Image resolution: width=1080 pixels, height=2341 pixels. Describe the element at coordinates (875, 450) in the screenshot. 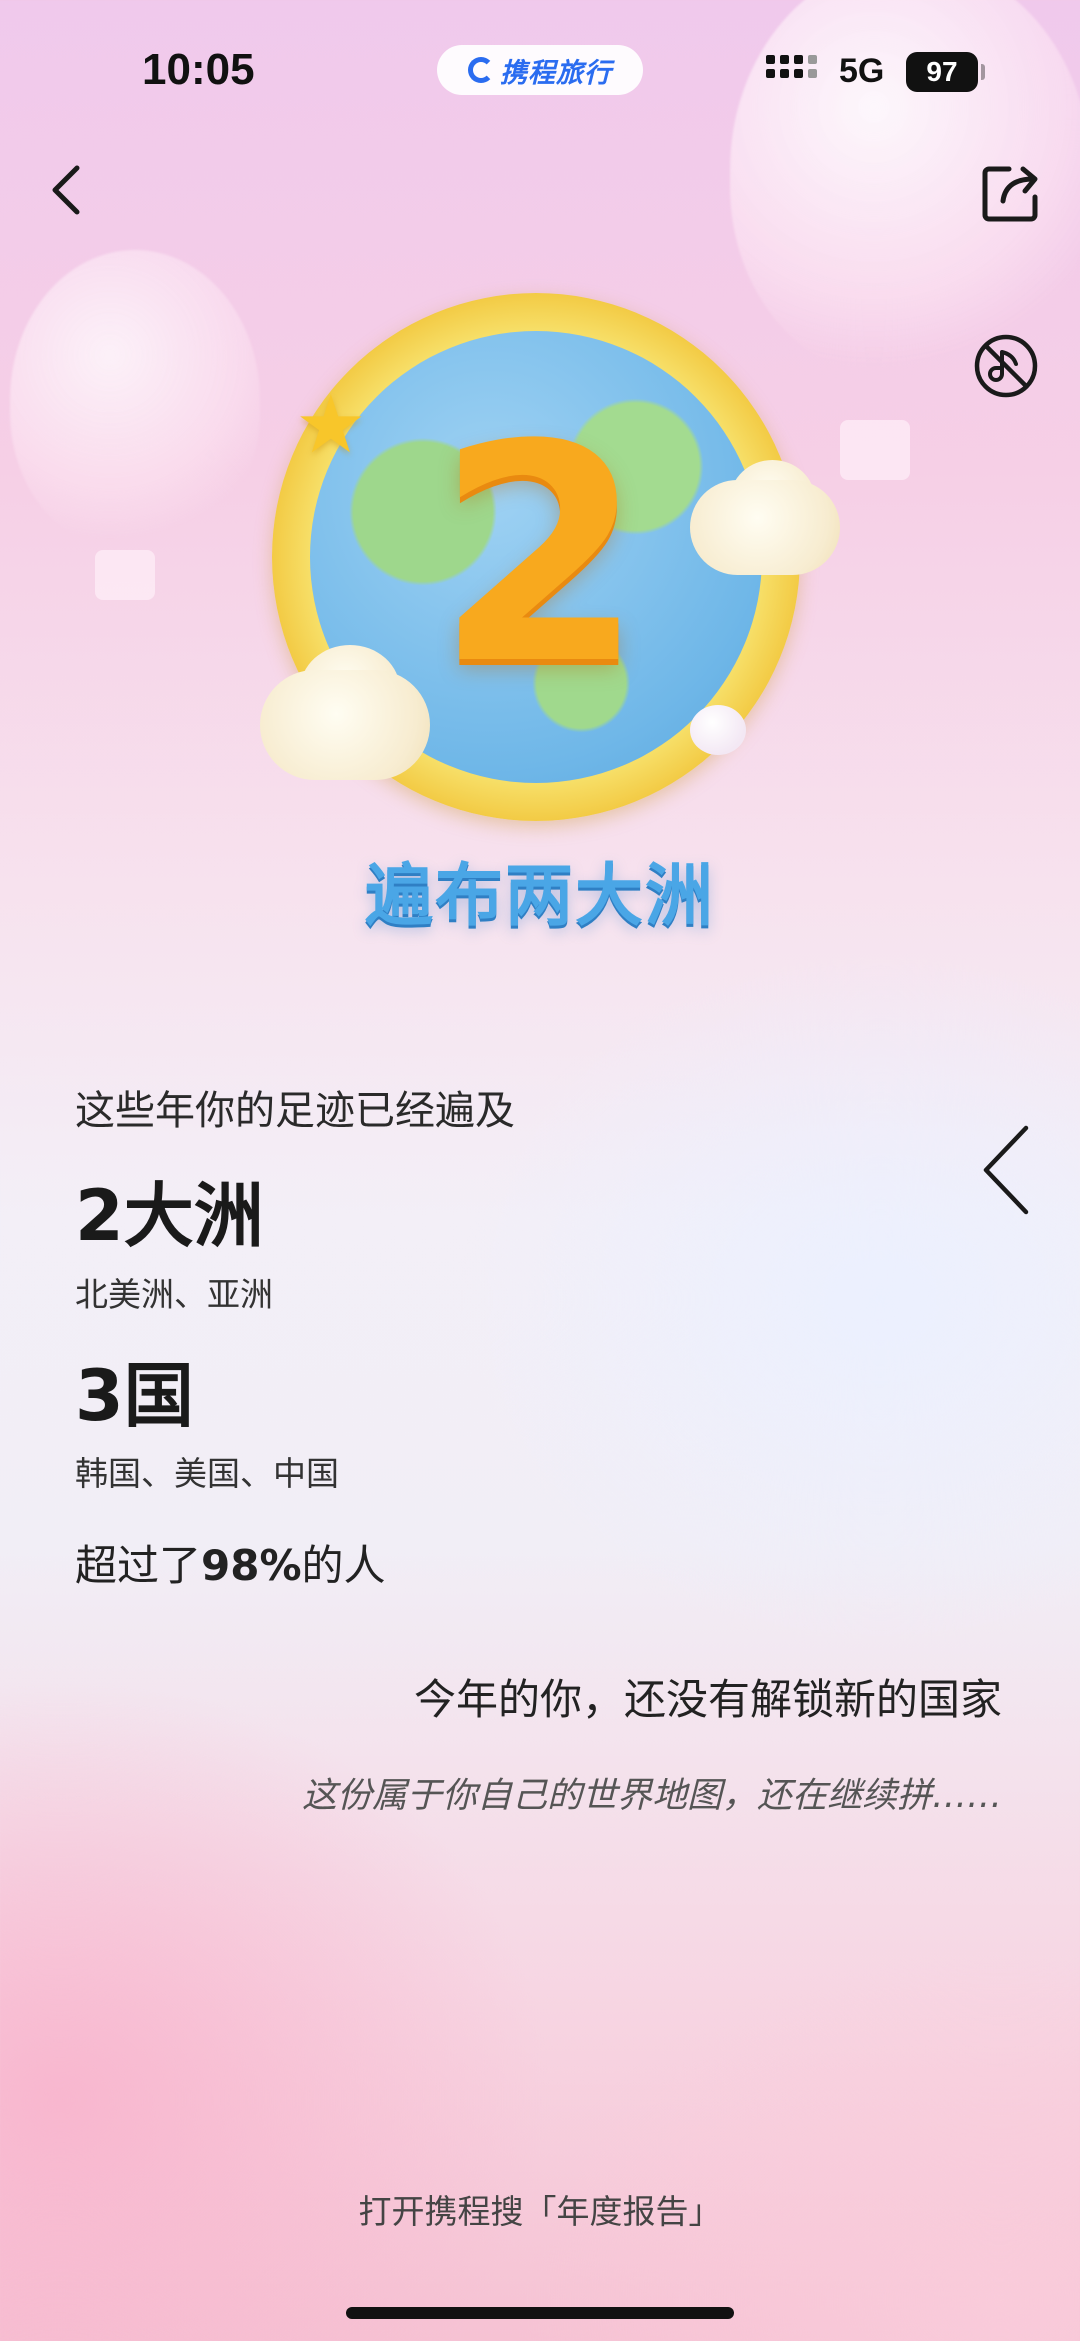

I see `balloon-basket-right` at that location.